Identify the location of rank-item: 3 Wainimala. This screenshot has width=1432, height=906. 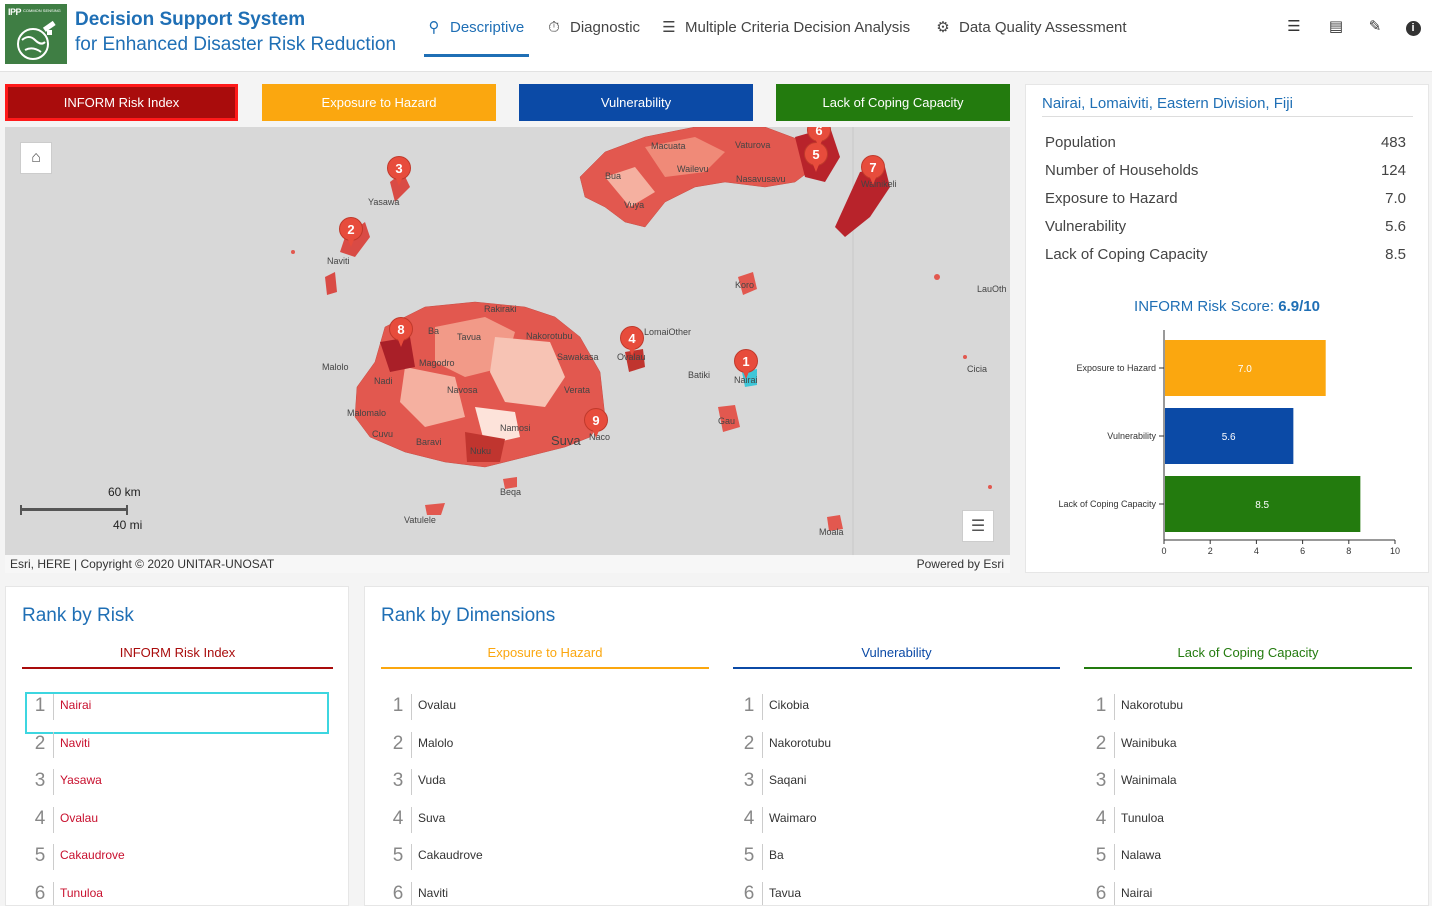
(1238, 788).